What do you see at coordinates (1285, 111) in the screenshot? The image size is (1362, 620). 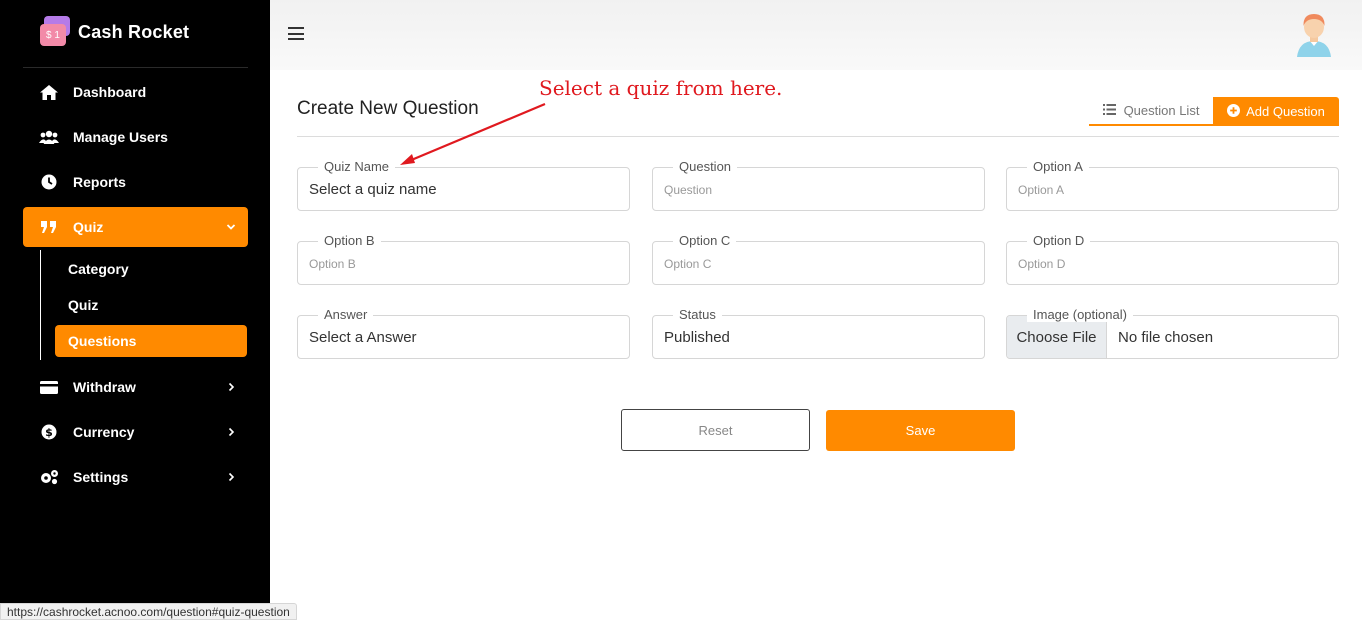 I see `add-question-label: Add Question` at bounding box center [1285, 111].